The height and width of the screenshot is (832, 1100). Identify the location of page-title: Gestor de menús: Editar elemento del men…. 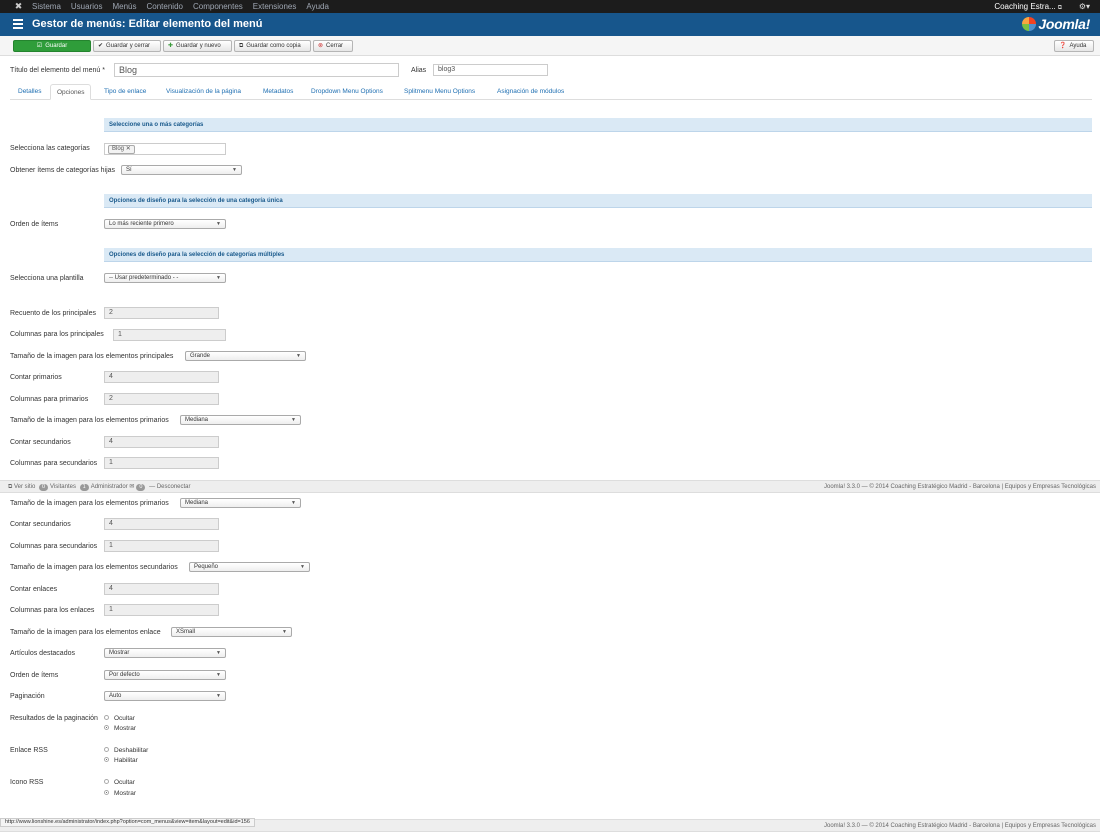
(147, 24).